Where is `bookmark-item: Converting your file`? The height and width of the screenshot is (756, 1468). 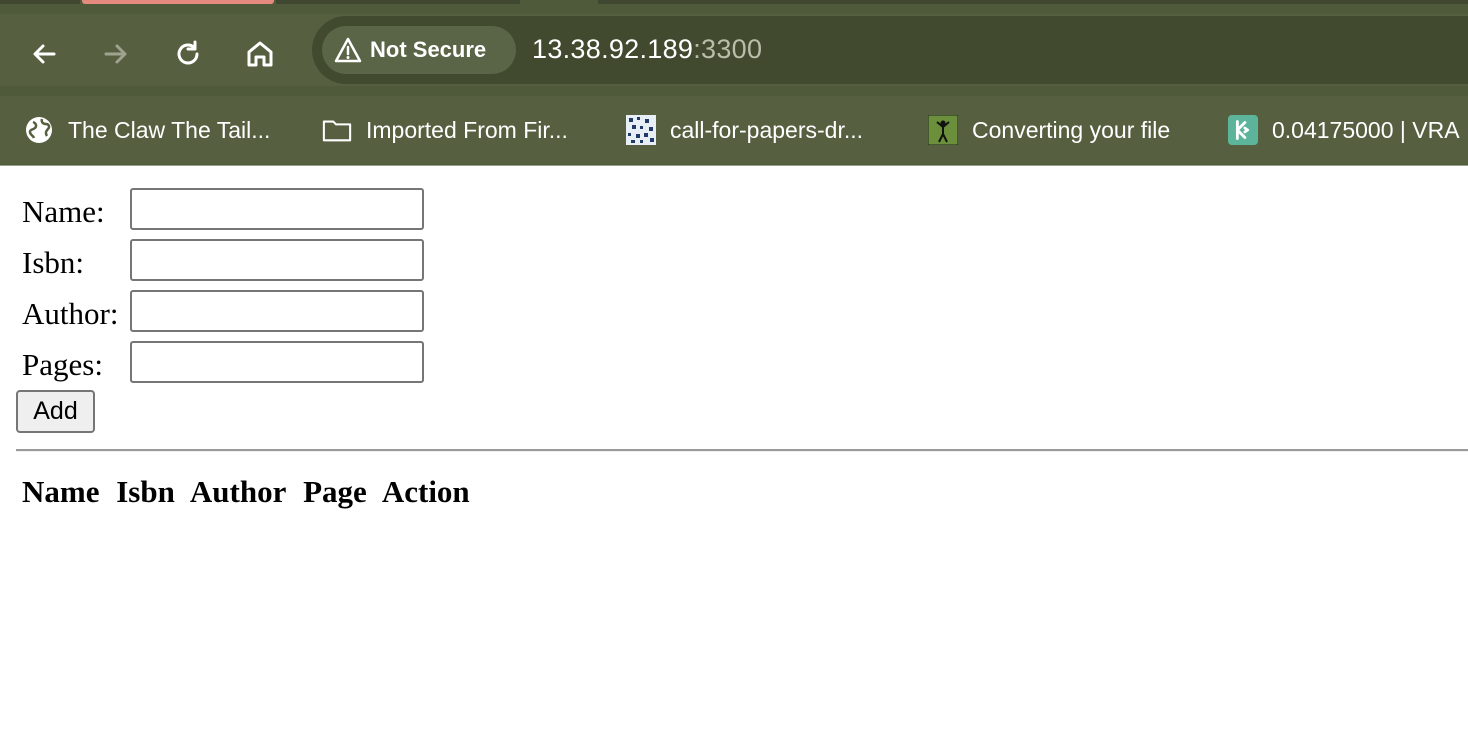 bookmark-item: Converting your file is located at coordinates (1049, 130).